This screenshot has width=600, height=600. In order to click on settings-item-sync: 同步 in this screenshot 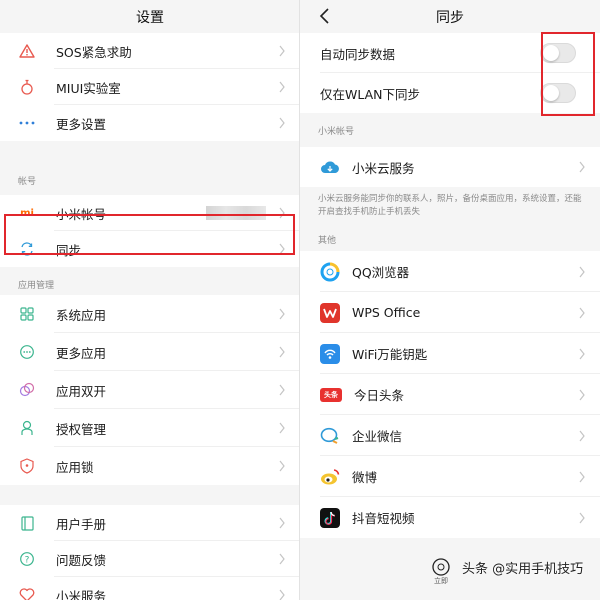, I will do `click(150, 249)`.